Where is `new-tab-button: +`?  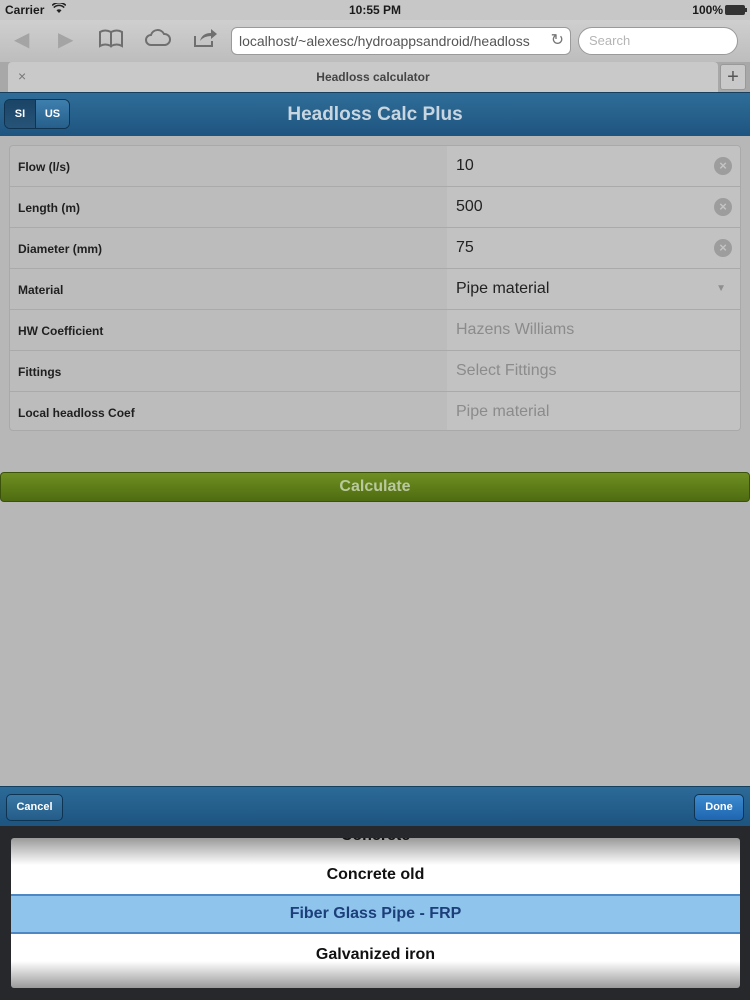
new-tab-button: + is located at coordinates (733, 77).